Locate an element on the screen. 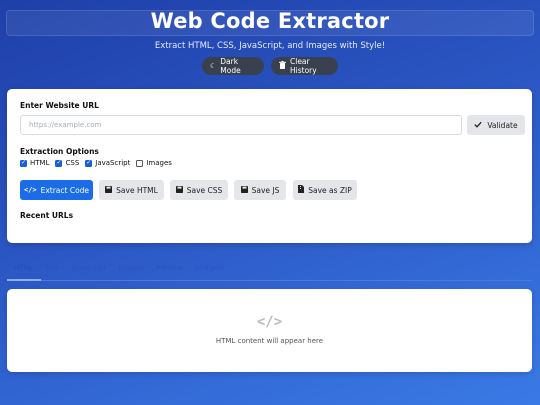 This screenshot has width=540, height=405. trash-icon is located at coordinates (282, 66).